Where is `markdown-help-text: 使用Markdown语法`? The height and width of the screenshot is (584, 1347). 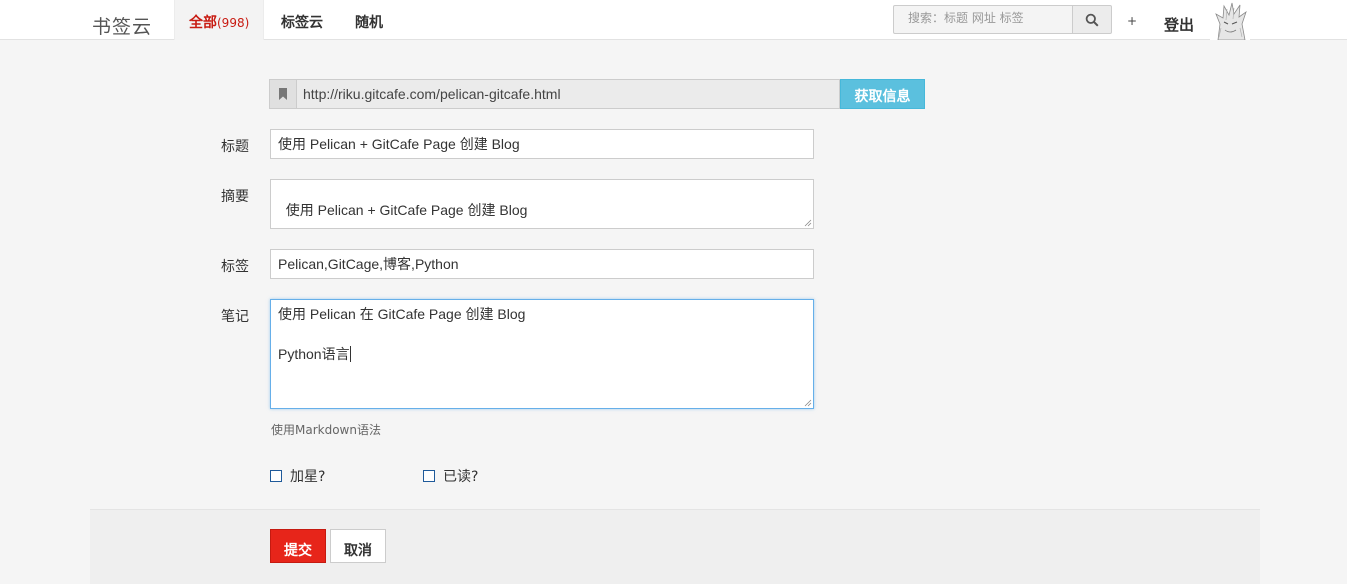 markdown-help-text: 使用Markdown语法 is located at coordinates (326, 430).